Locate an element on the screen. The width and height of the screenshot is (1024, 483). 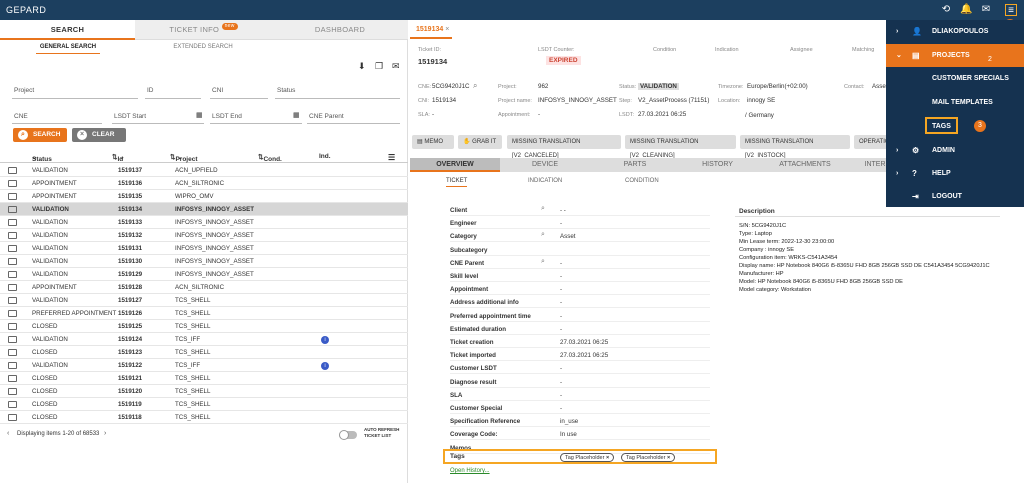
menu-mail-templates: MAIL TEMPLATES is located at coordinates (962, 102).